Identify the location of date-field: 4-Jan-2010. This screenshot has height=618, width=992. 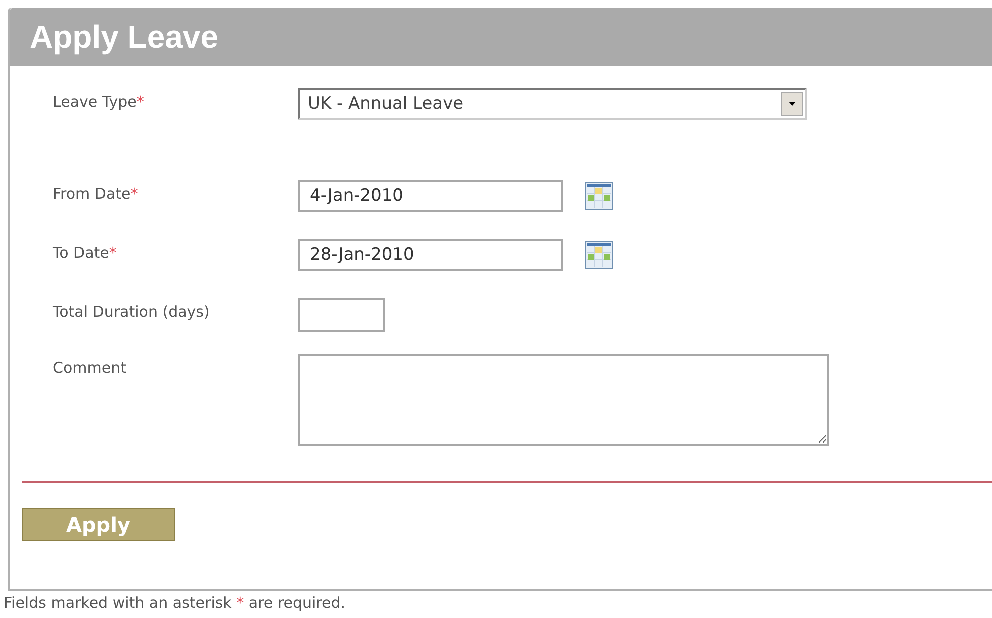
(430, 196).